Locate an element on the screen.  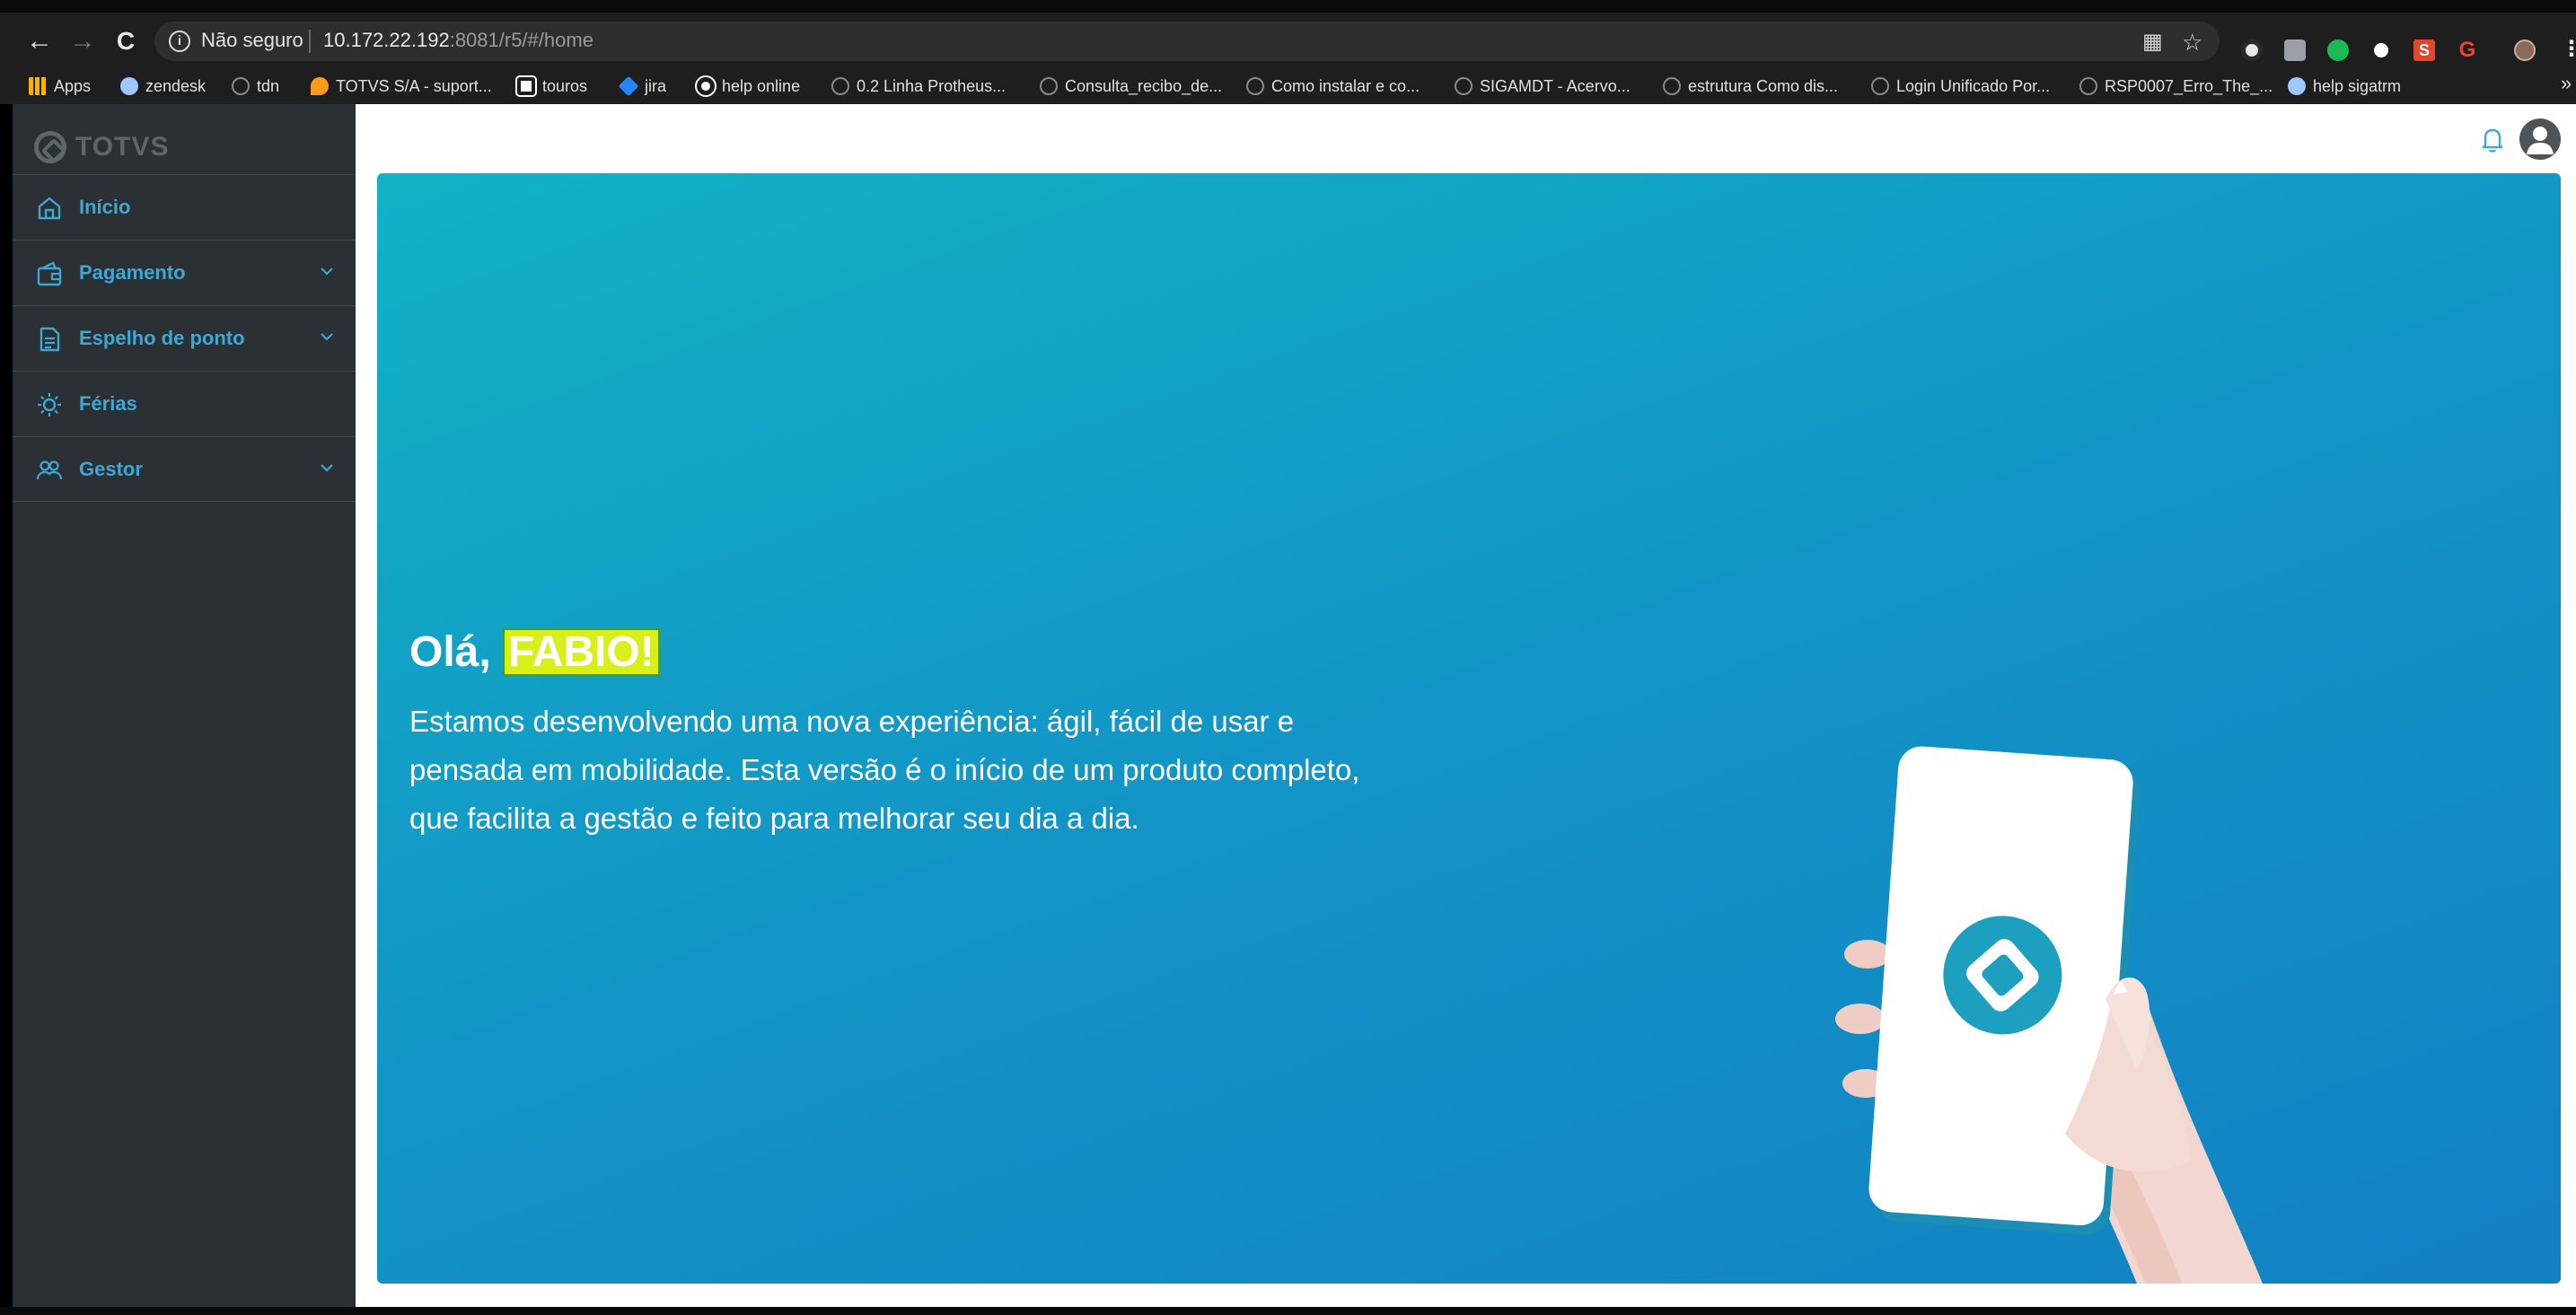
flame-icon is located at coordinates (320, 86).